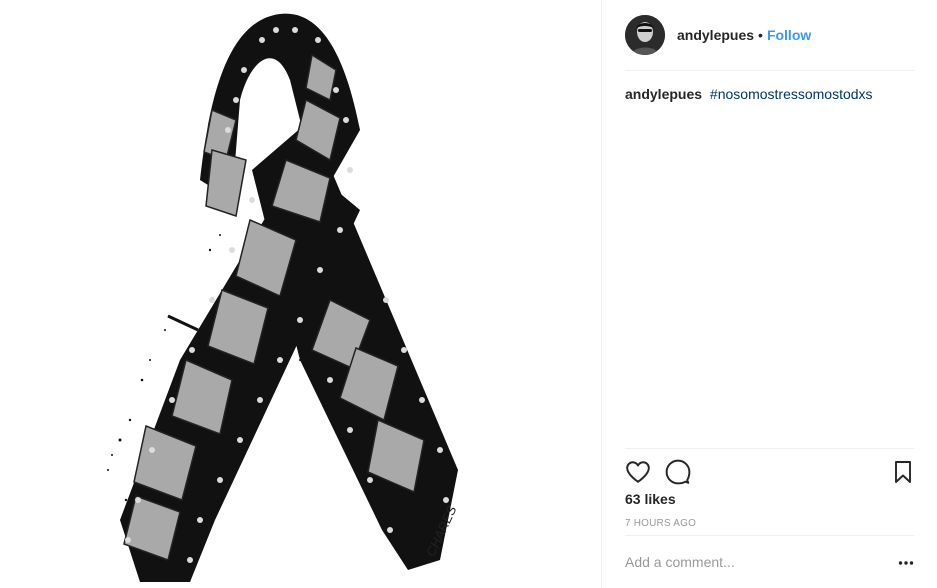 The width and height of the screenshot is (937, 588). What do you see at coordinates (904, 472) in the screenshot?
I see `bookmark-icon` at bounding box center [904, 472].